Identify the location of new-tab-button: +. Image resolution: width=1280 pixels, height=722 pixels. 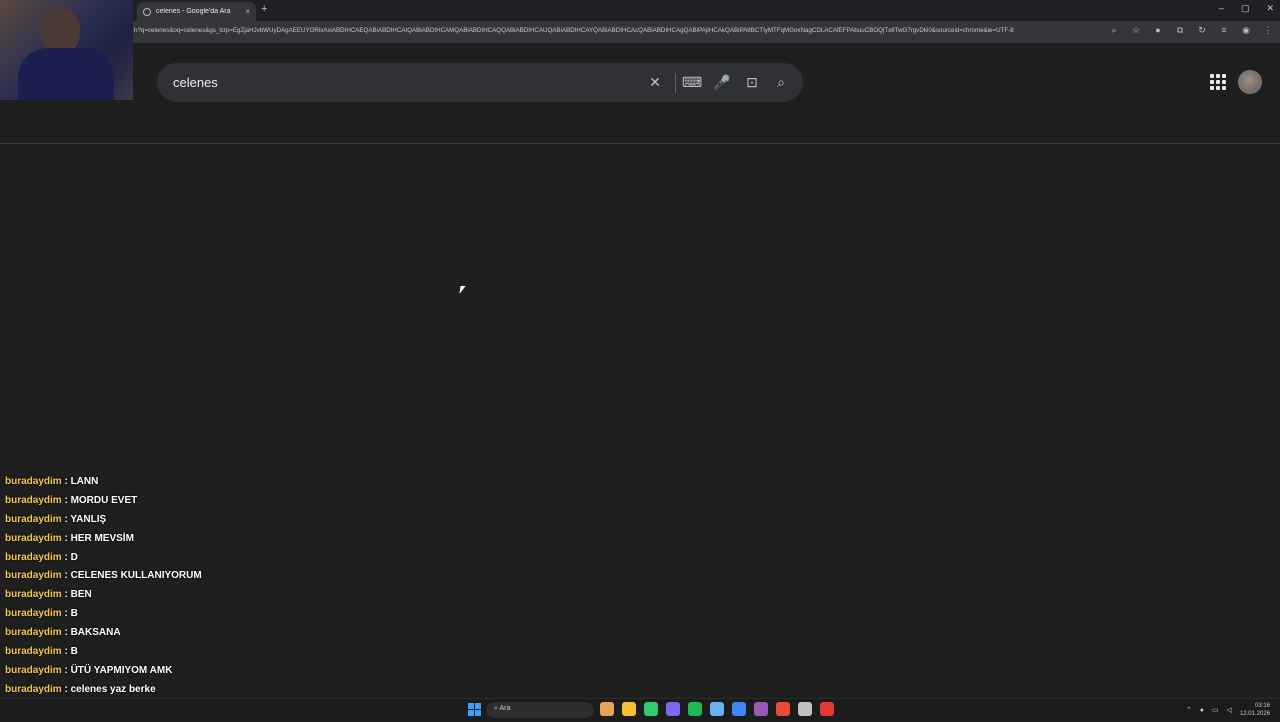
(264, 9).